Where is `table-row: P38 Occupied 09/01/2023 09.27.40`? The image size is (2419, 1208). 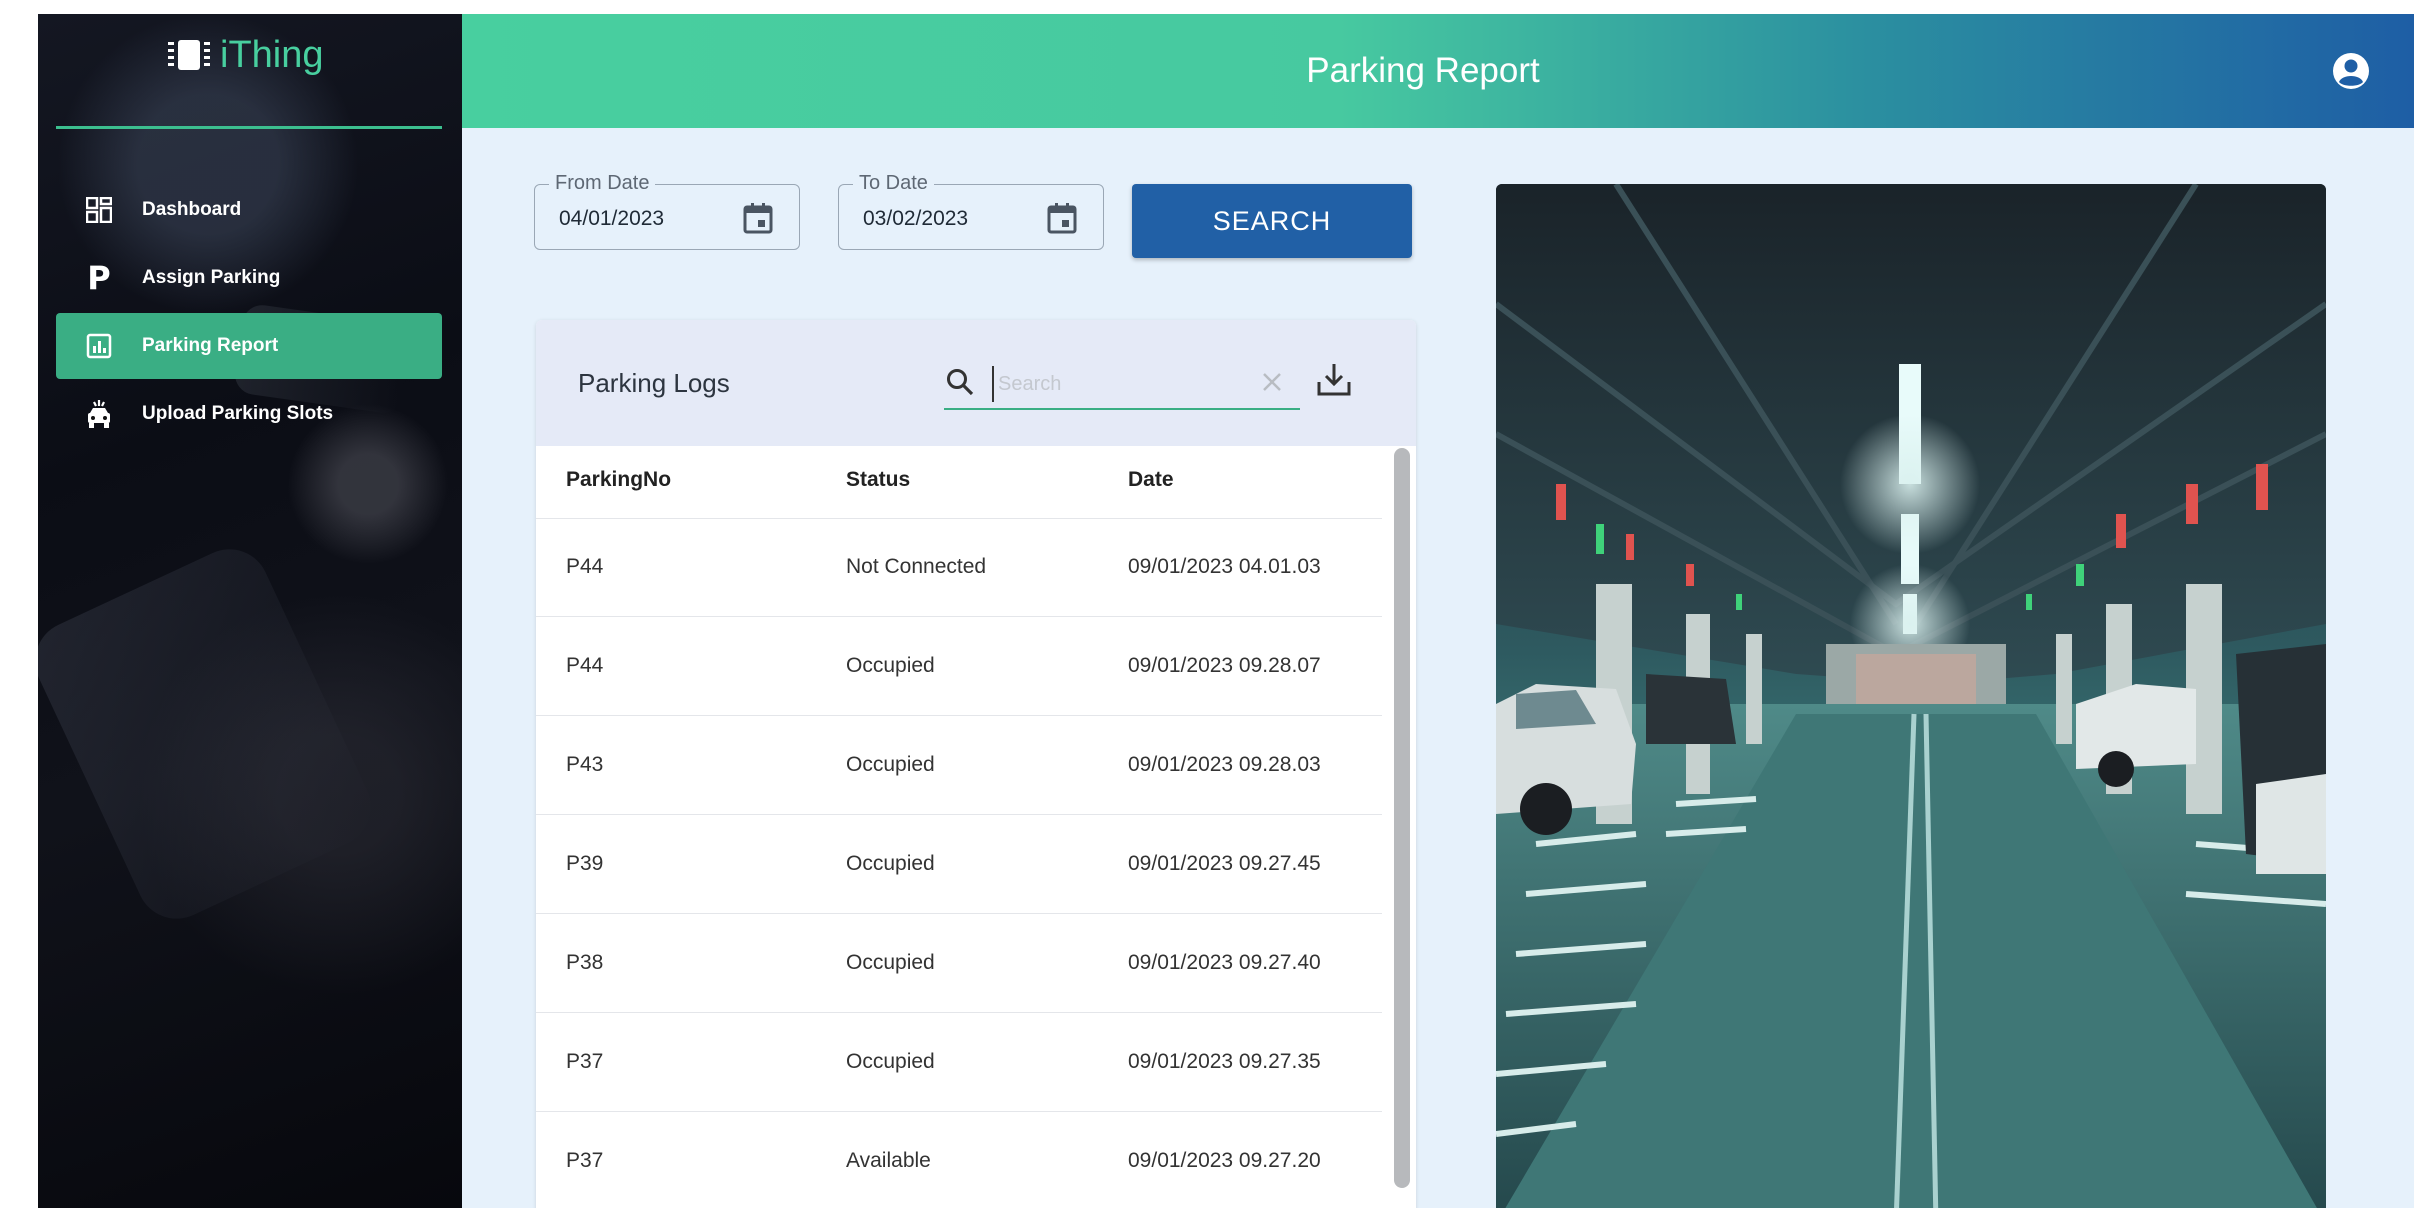
table-row: P38 Occupied 09/01/2023 09.27.40 is located at coordinates (959, 963).